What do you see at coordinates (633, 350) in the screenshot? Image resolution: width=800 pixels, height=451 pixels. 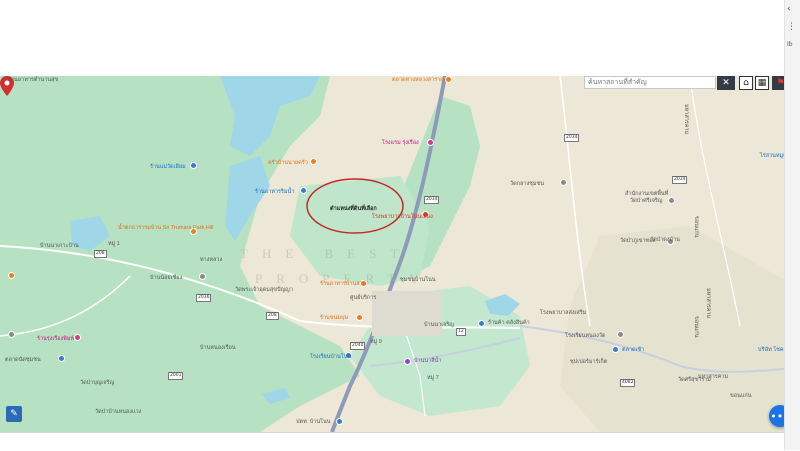 I see `map-label: ตลาดเช้า` at bounding box center [633, 350].